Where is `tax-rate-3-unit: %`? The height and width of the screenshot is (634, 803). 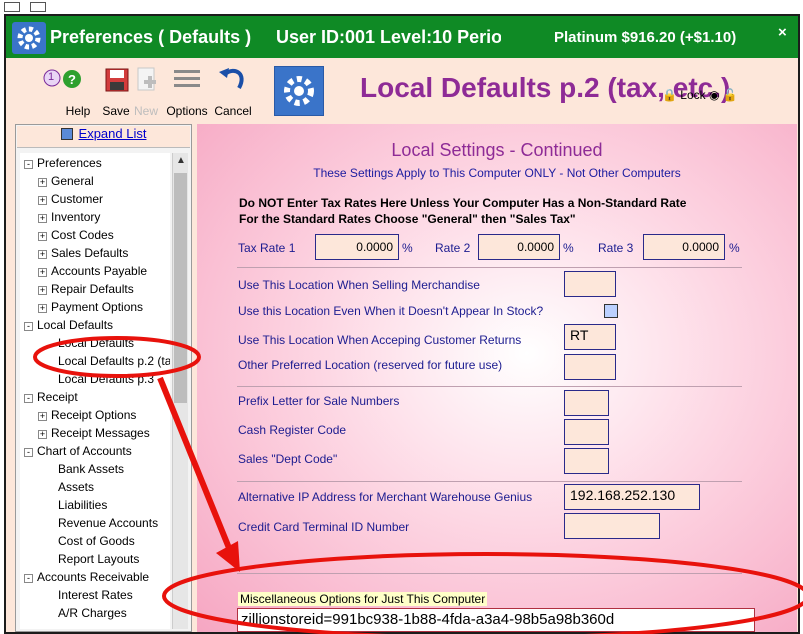 tax-rate-3-unit: % is located at coordinates (734, 248).